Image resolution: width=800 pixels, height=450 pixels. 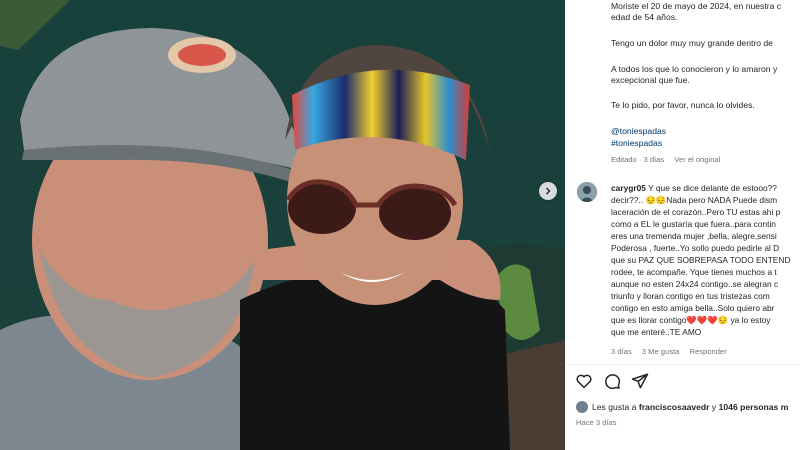 I want to click on hashtag-link: #toniespadas, so click(x=636, y=143).